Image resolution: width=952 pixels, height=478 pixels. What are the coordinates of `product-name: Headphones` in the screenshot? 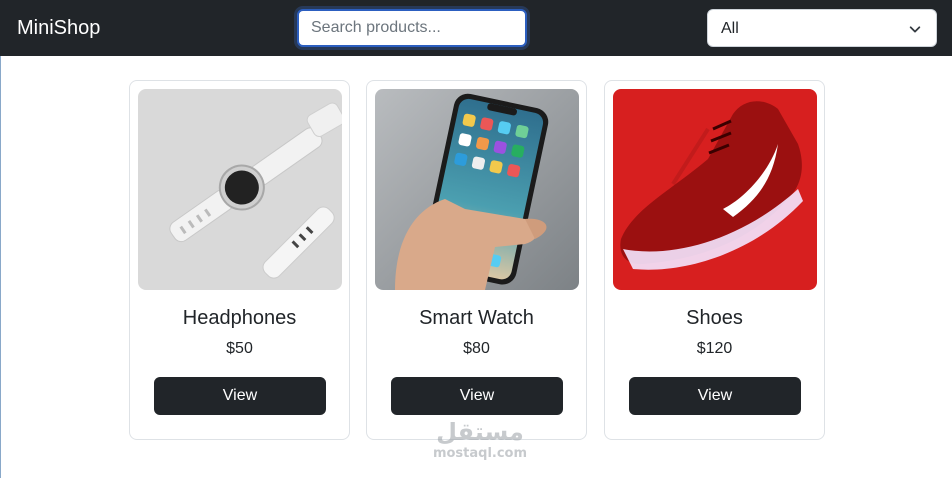 It's located at (239, 318).